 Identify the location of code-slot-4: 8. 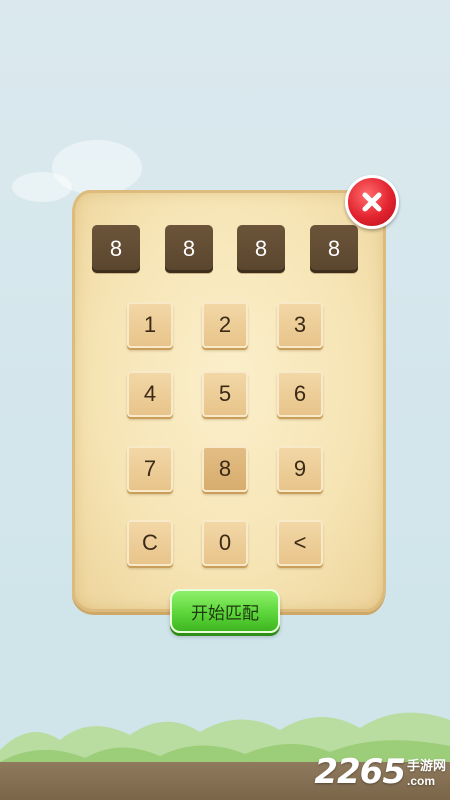
(334, 249).